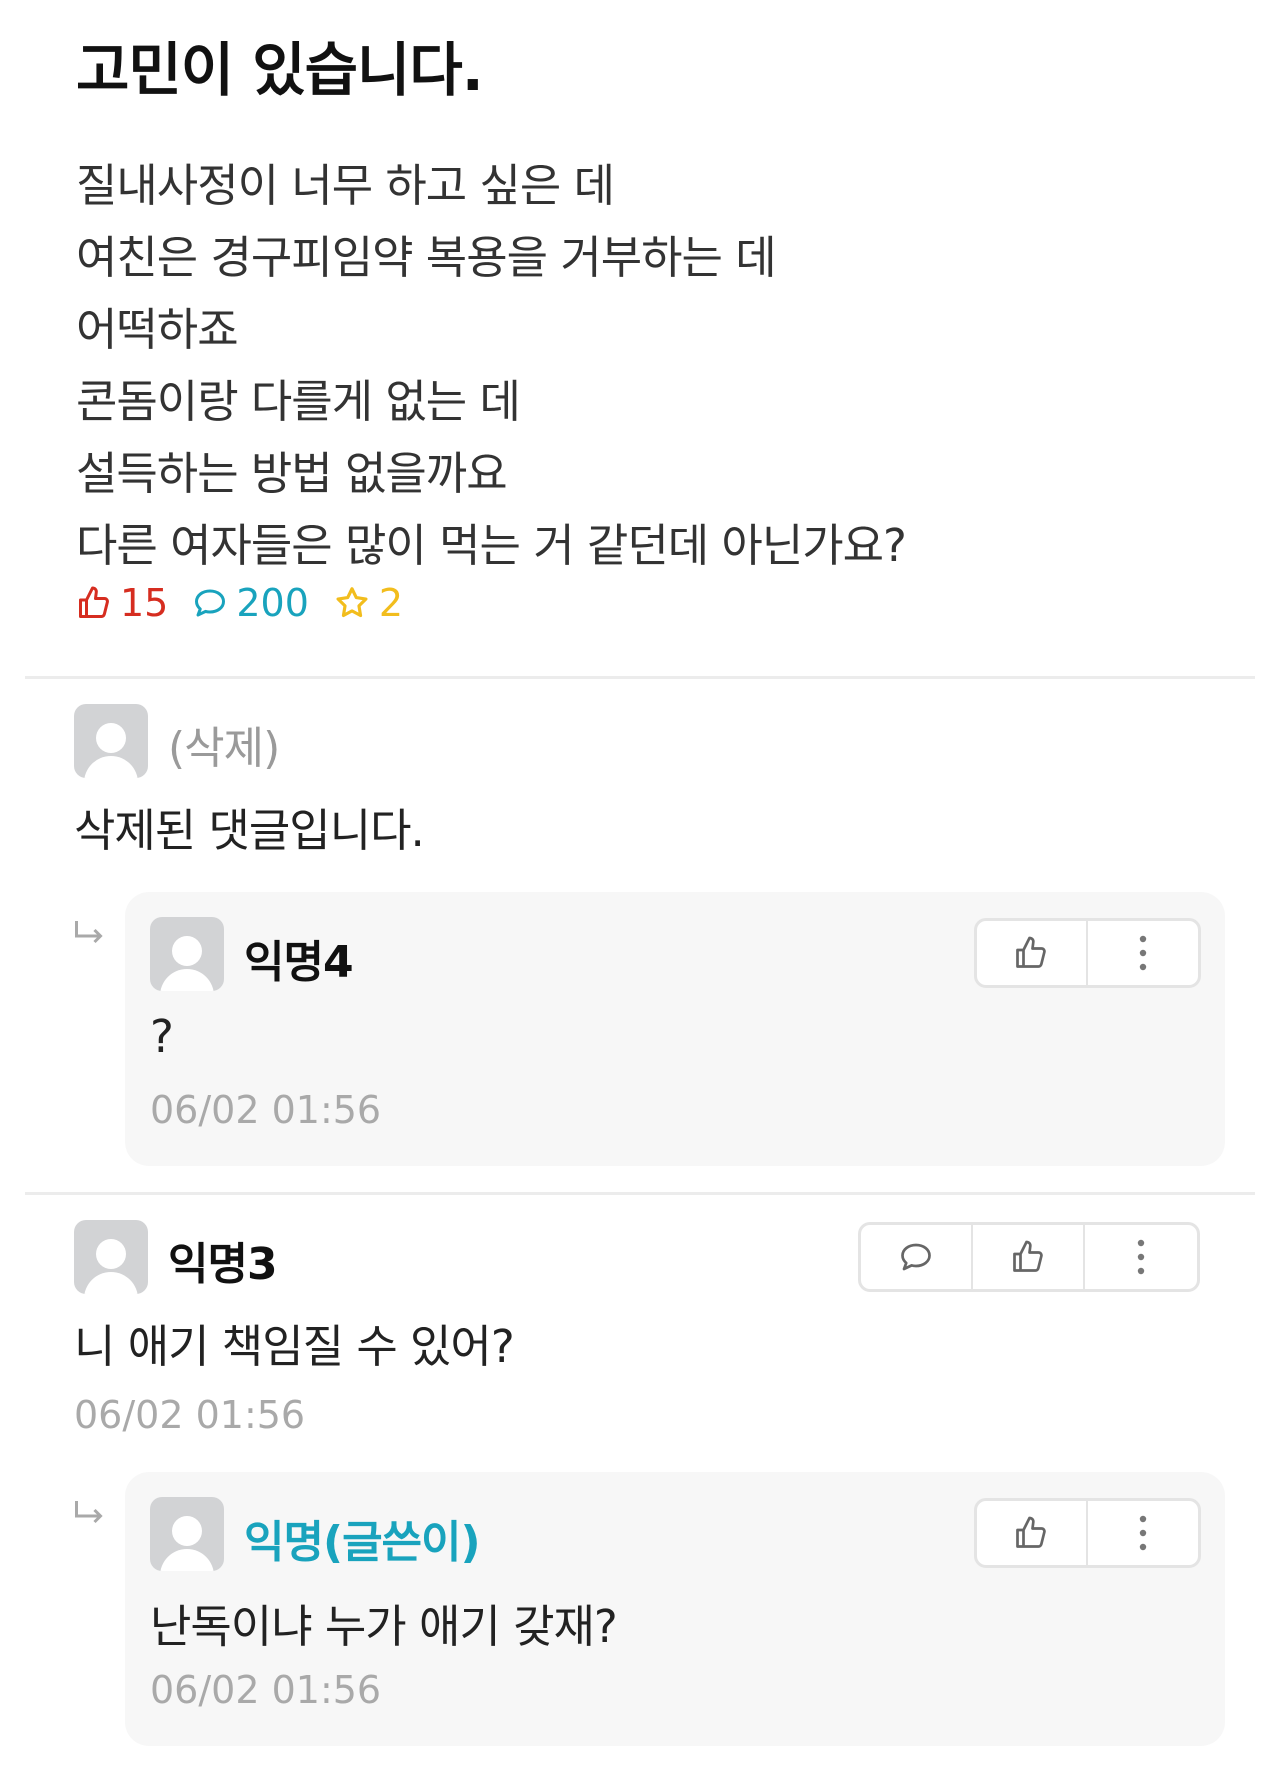 Image resolution: width=1280 pixels, height=1780 pixels. I want to click on star-icon, so click(352, 602).